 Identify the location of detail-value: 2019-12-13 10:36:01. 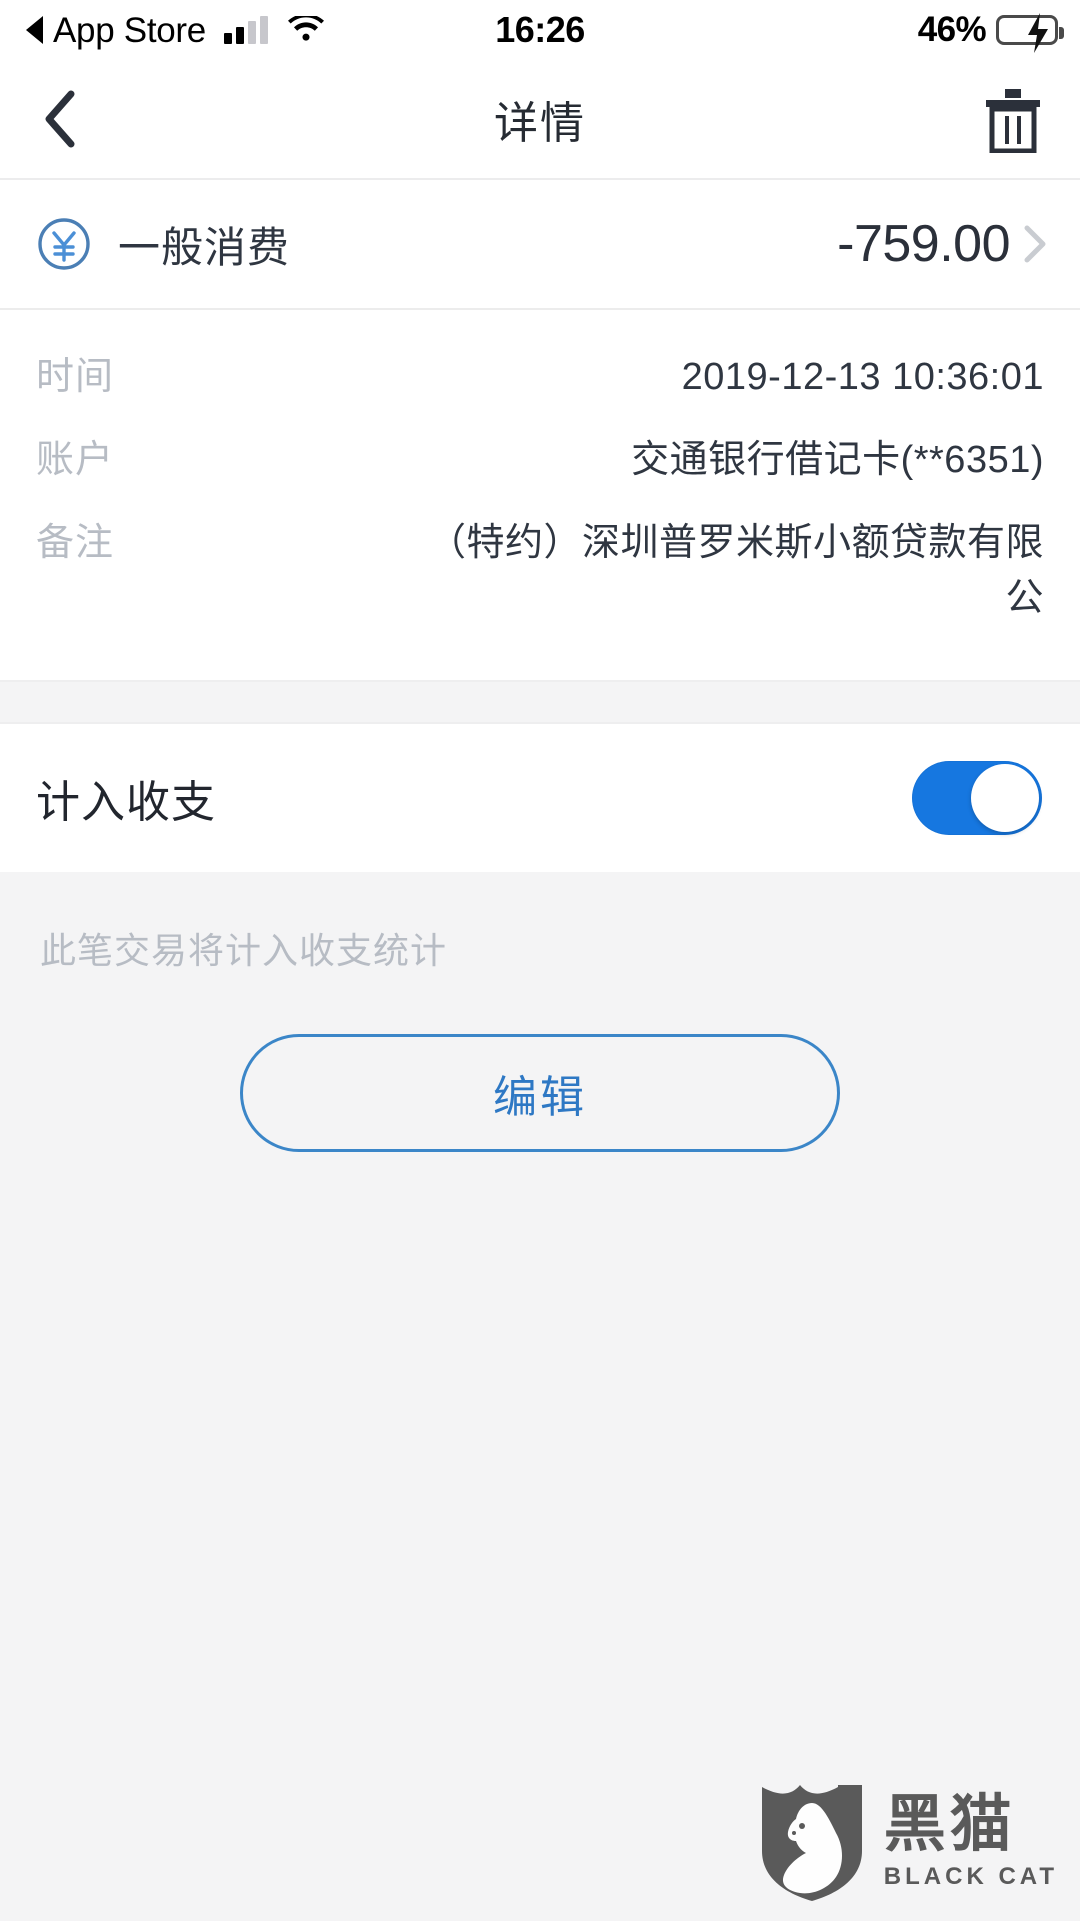
(862, 377).